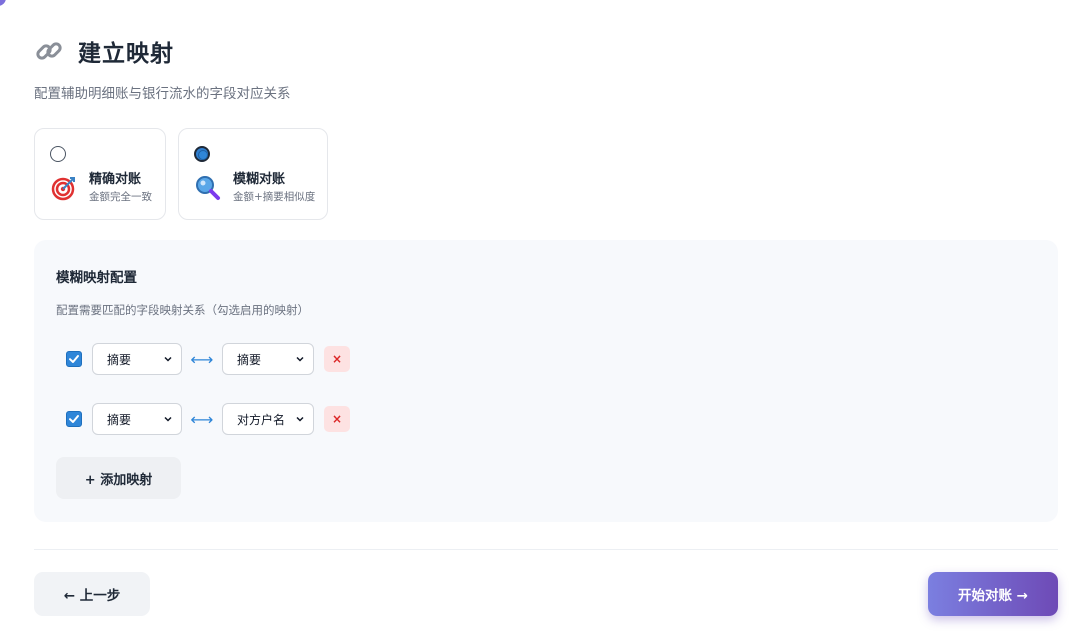  What do you see at coordinates (96, 278) in the screenshot?
I see `panel-title: 模糊映射配置` at bounding box center [96, 278].